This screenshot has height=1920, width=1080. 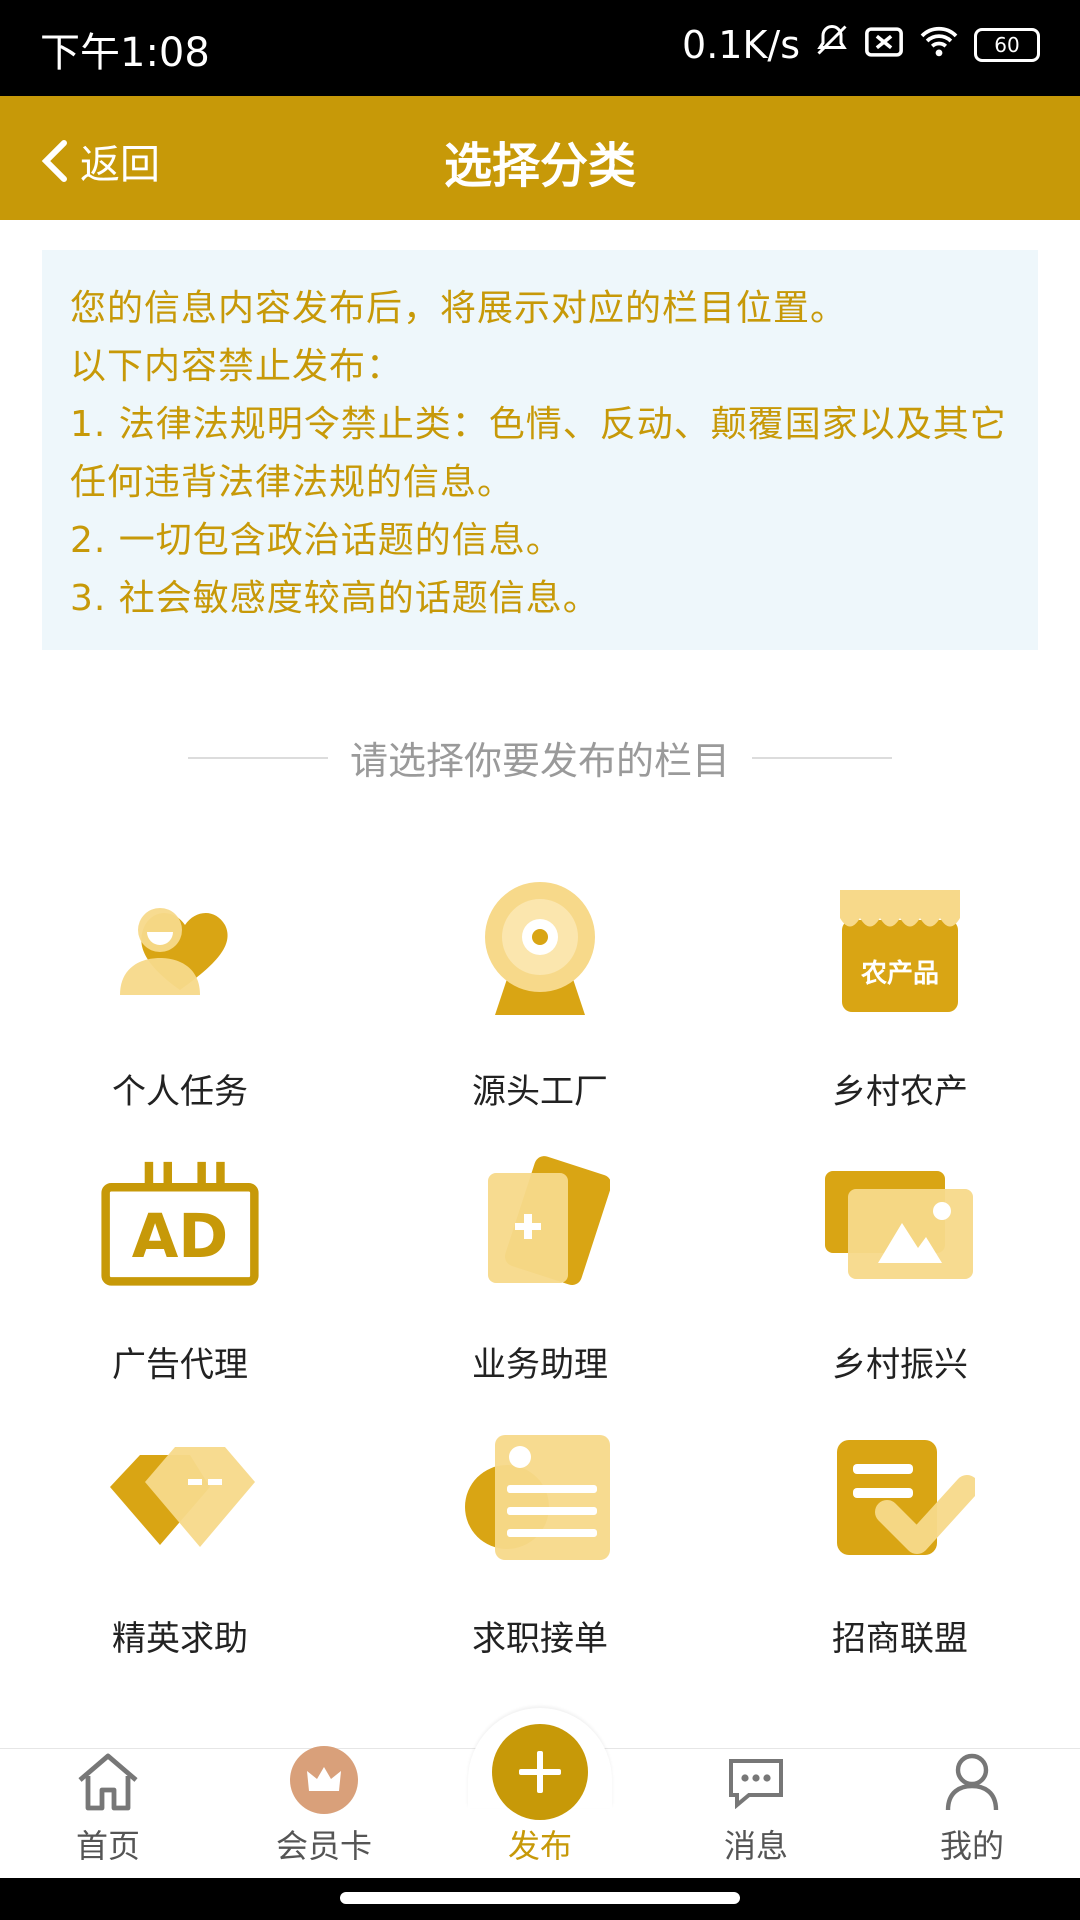 What do you see at coordinates (539, 166) in the screenshot?
I see `page-title: 选择分类` at bounding box center [539, 166].